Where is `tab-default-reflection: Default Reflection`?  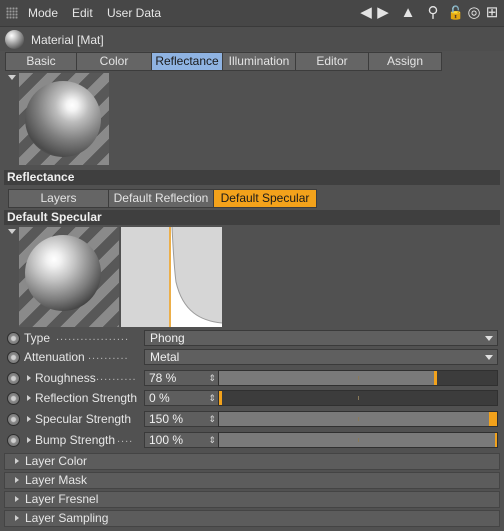
tab-default-reflection: Default Reflection is located at coordinates (161, 198).